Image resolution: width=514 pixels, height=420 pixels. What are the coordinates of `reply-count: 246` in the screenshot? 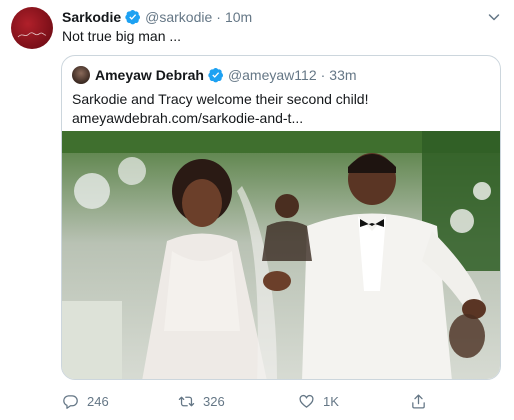 It's located at (98, 401).